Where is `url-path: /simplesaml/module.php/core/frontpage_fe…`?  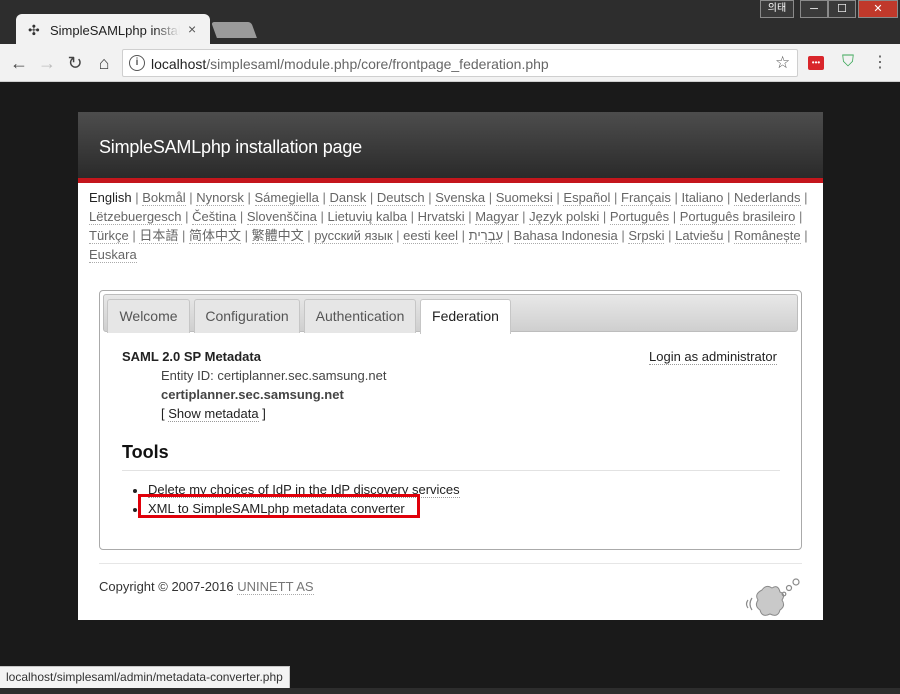 url-path: /simplesaml/module.php/core/frontpage_fe… is located at coordinates (377, 64).